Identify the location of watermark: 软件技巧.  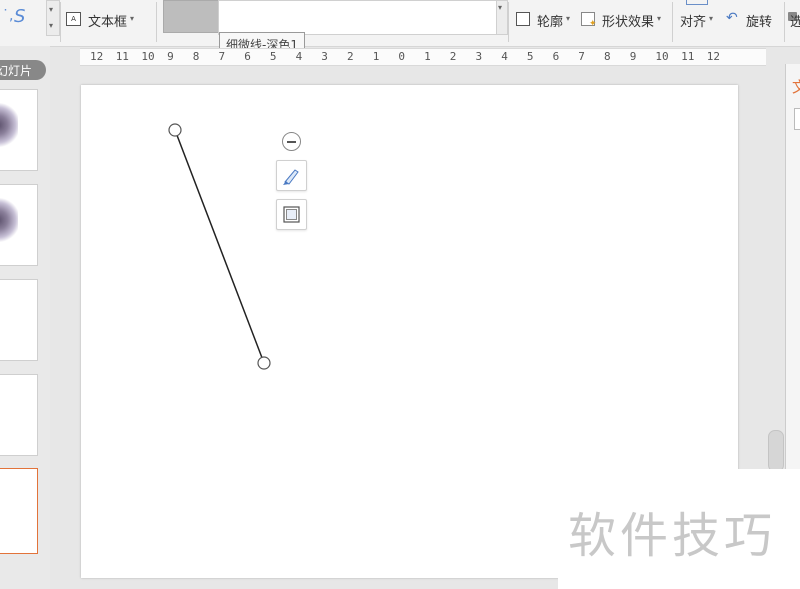
(679, 529).